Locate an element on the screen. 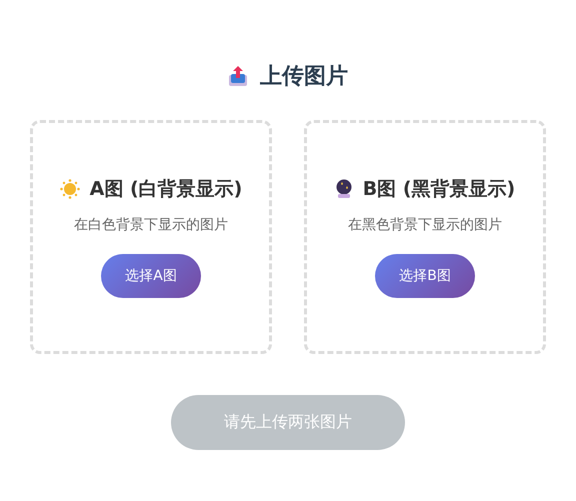 This screenshot has width=576, height=501. choose-image-button: 选择A图 is located at coordinates (151, 276).